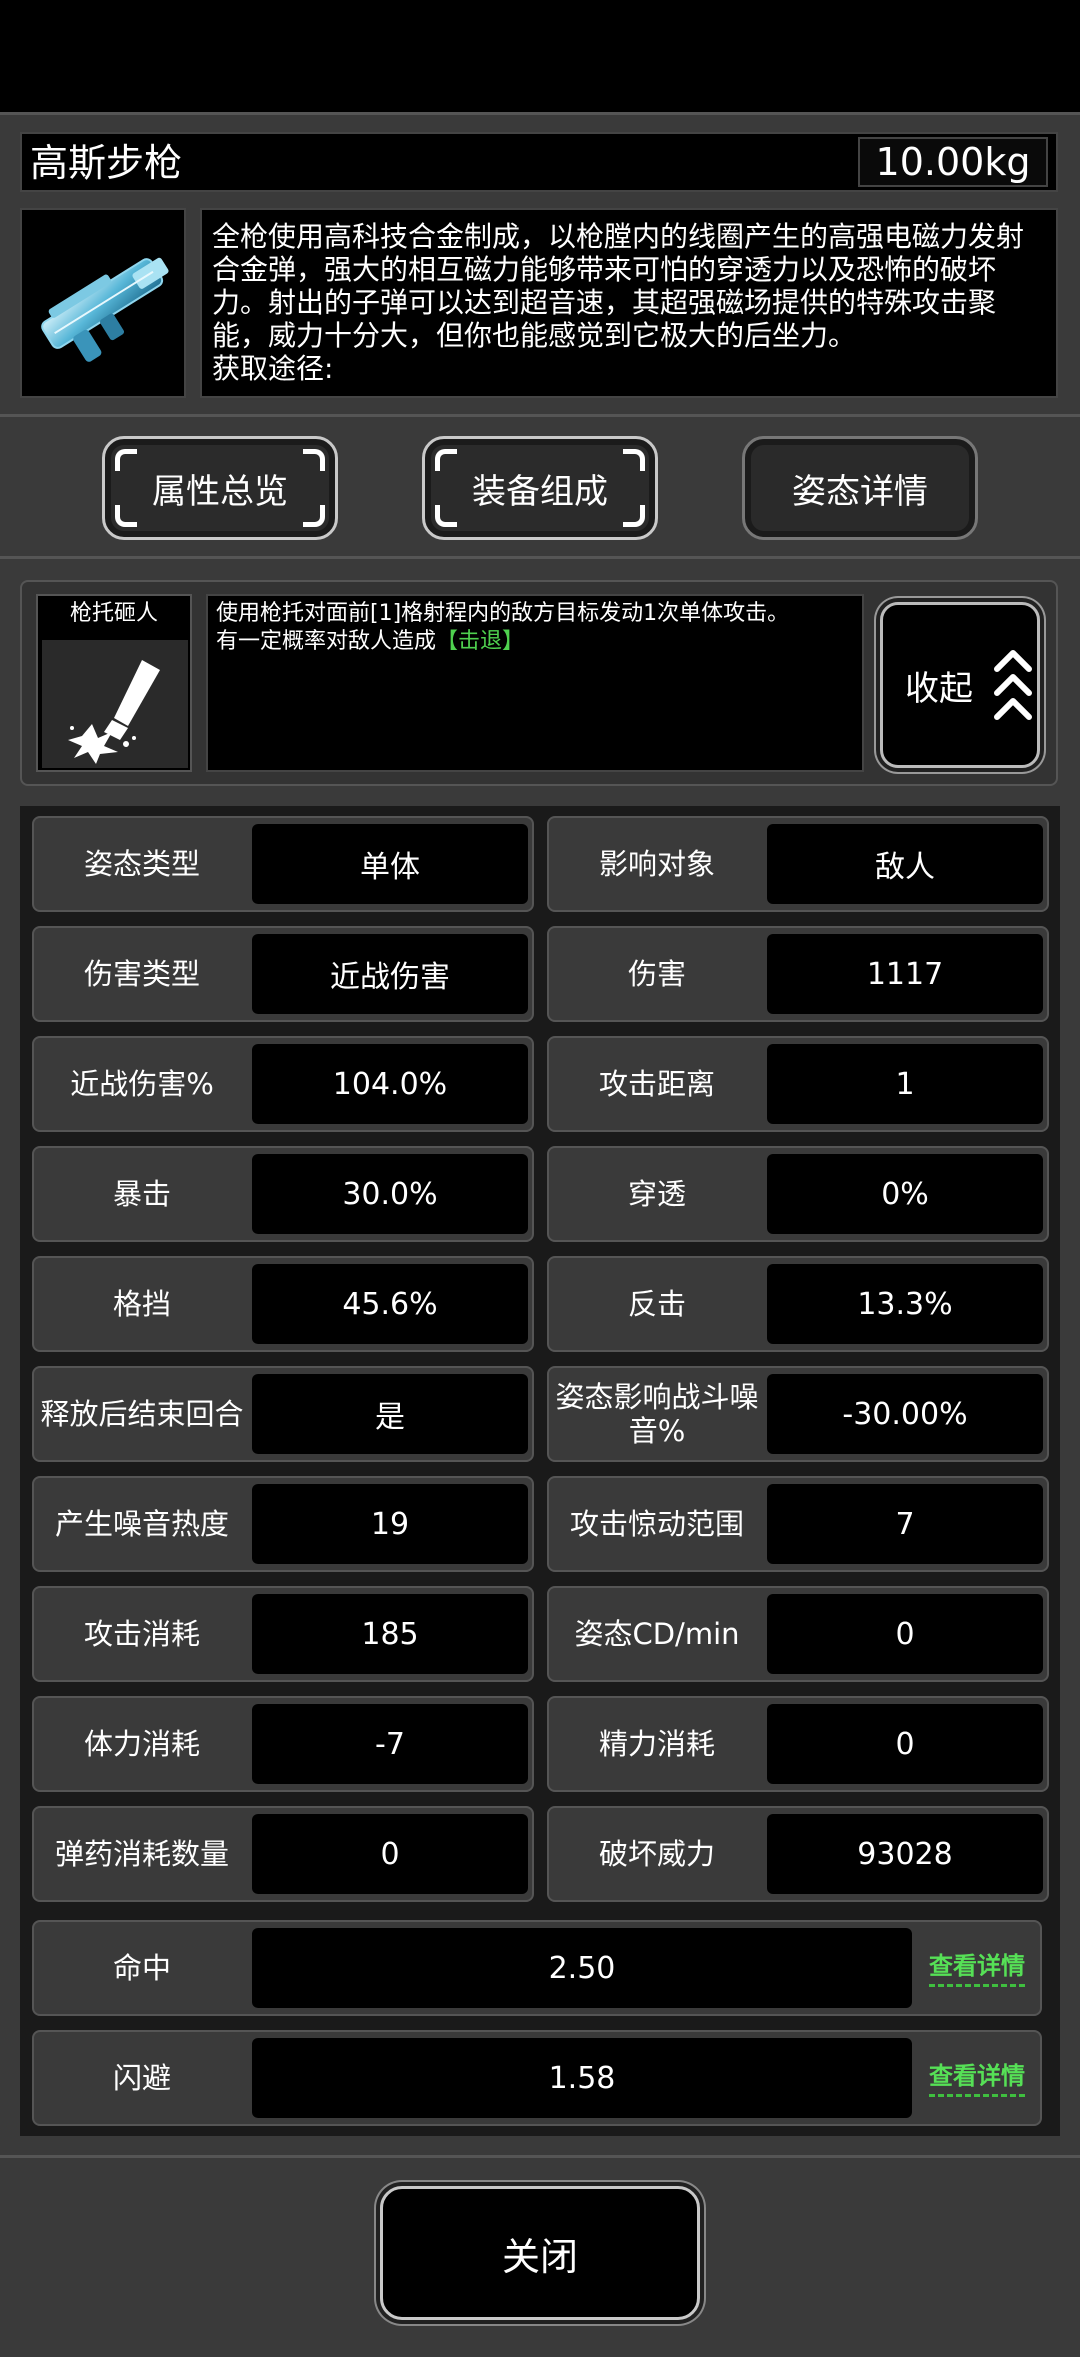 The width and height of the screenshot is (1080, 2357). I want to click on stat-label: 姿态类型, so click(141, 864).